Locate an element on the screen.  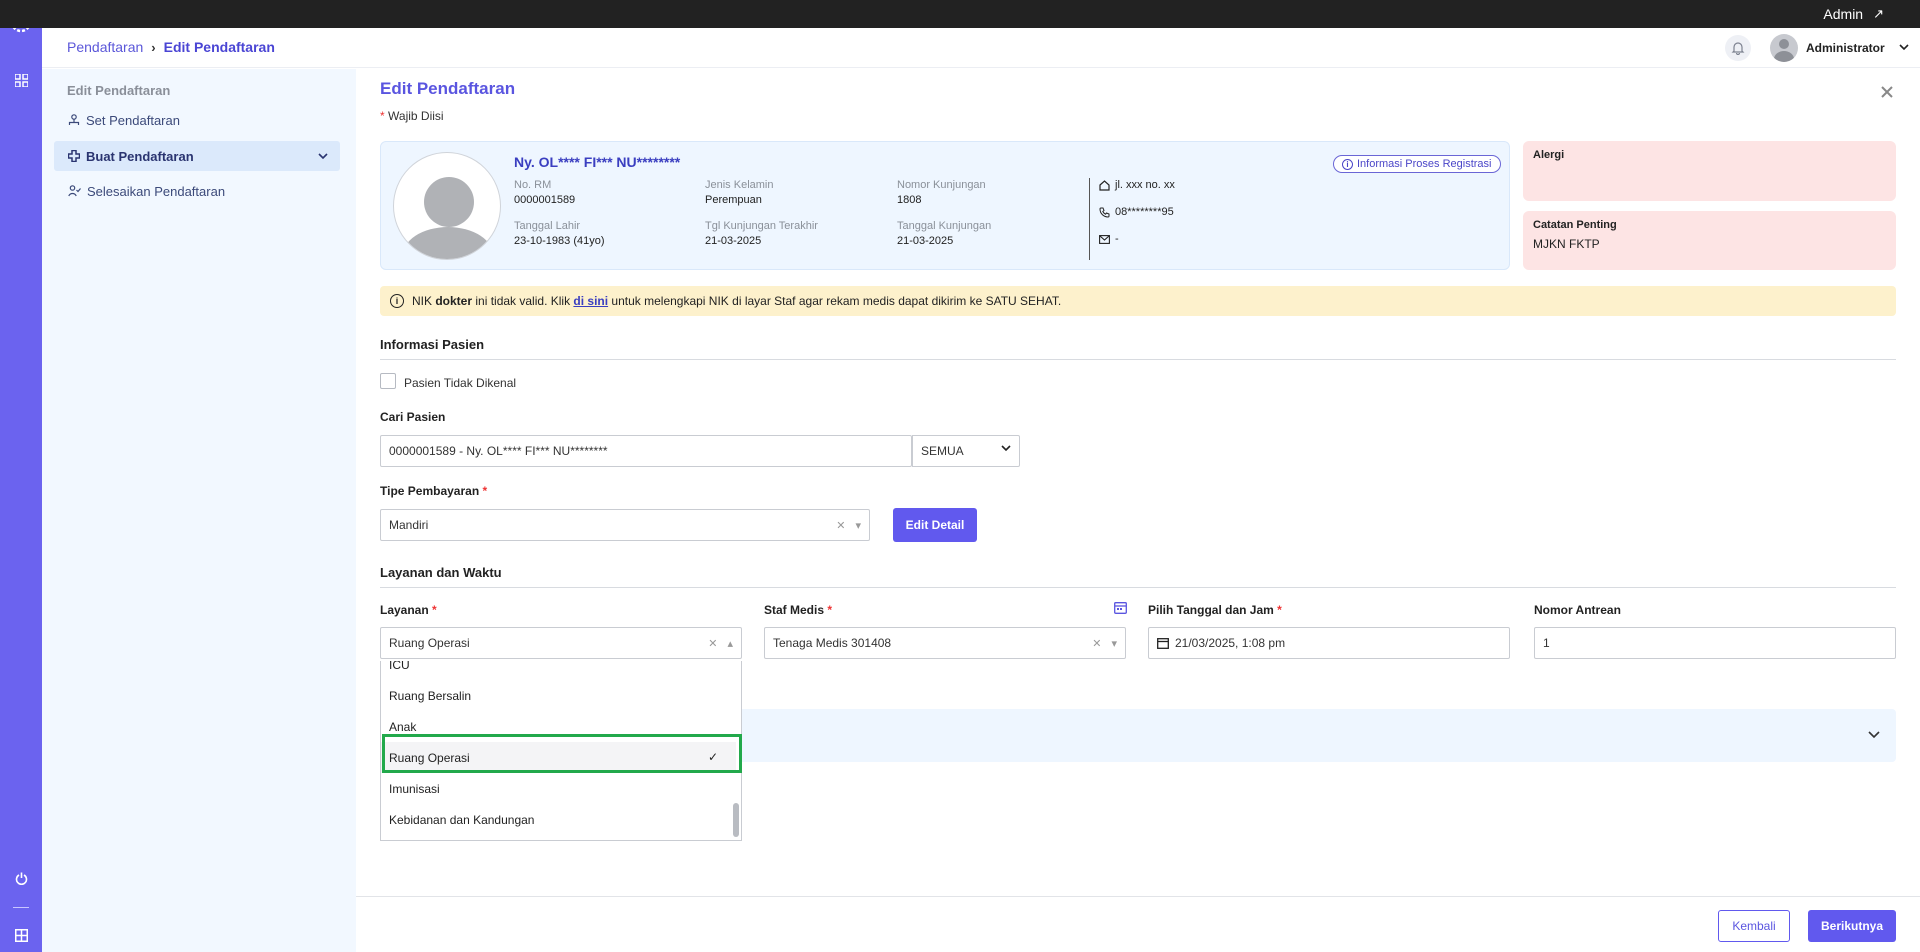
breadcrumb: Pendaftaran › Edit Pendaftaran is located at coordinates (171, 47).